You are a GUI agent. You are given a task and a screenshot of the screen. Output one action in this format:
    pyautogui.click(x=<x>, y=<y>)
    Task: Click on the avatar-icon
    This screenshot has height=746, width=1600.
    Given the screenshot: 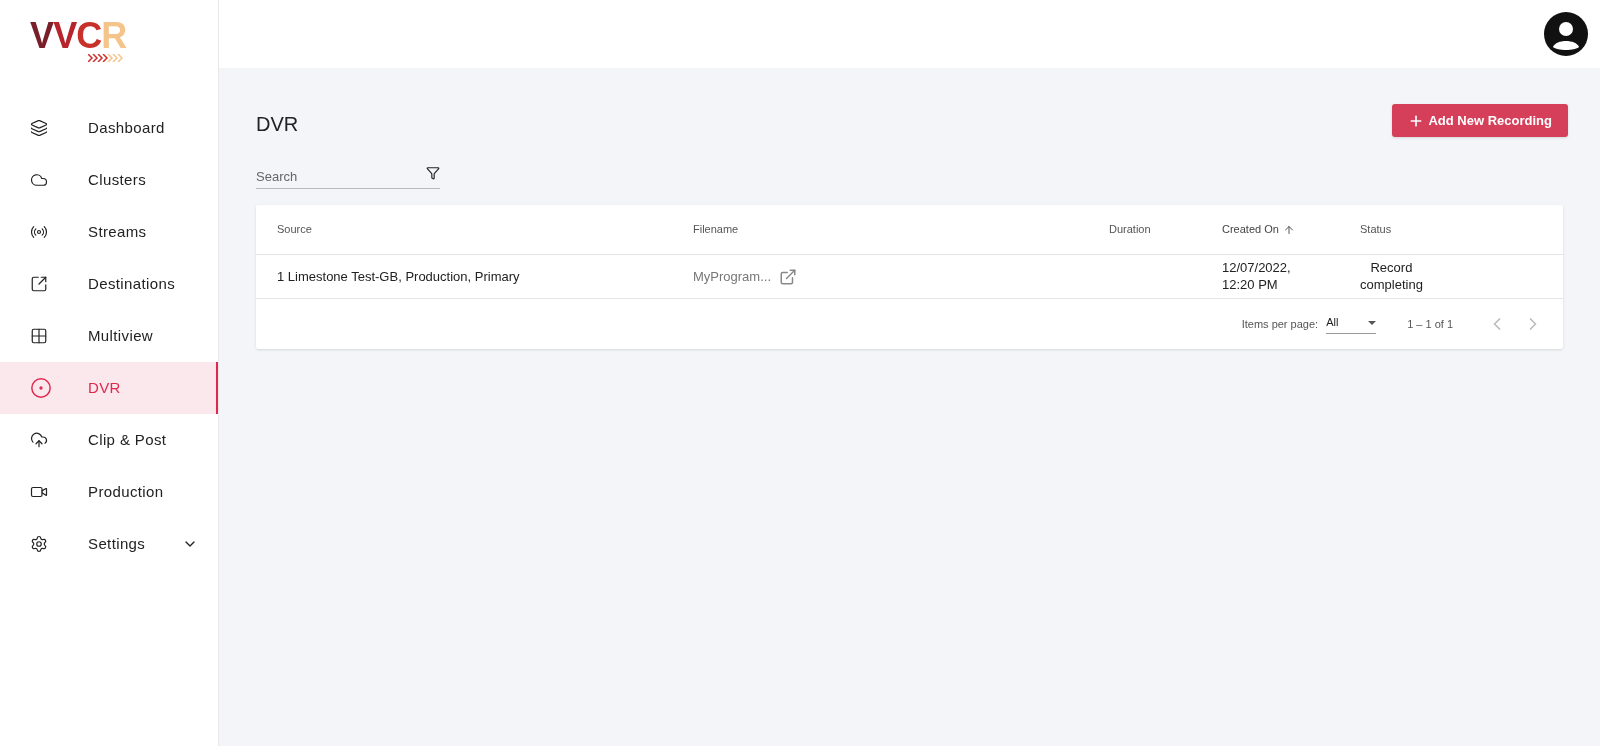 What is the action you would take?
    pyautogui.click(x=1566, y=34)
    